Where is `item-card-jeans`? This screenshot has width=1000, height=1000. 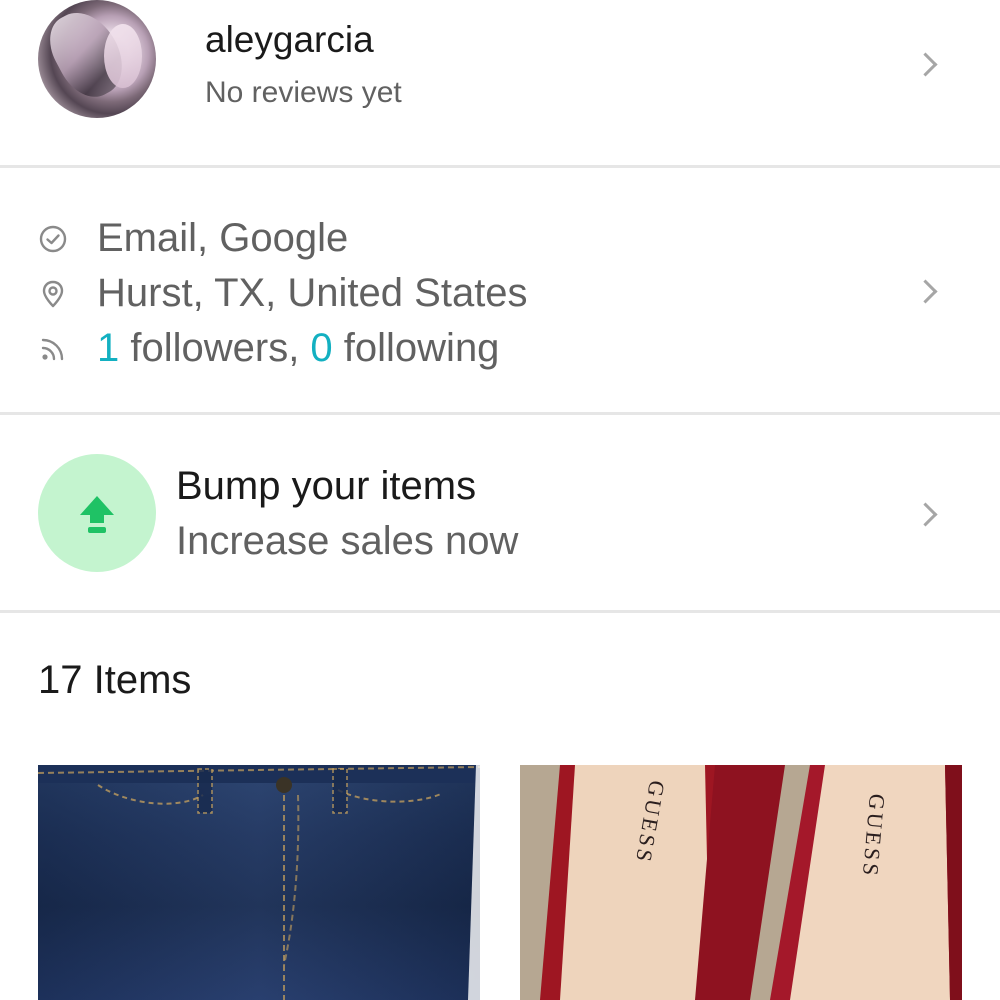 item-card-jeans is located at coordinates (259, 882).